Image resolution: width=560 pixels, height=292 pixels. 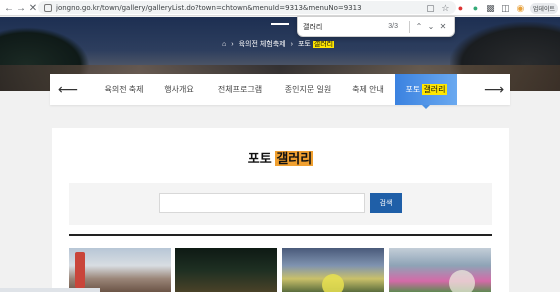 I want to click on bookmark-star-icon: ☆, so click(x=445, y=8).